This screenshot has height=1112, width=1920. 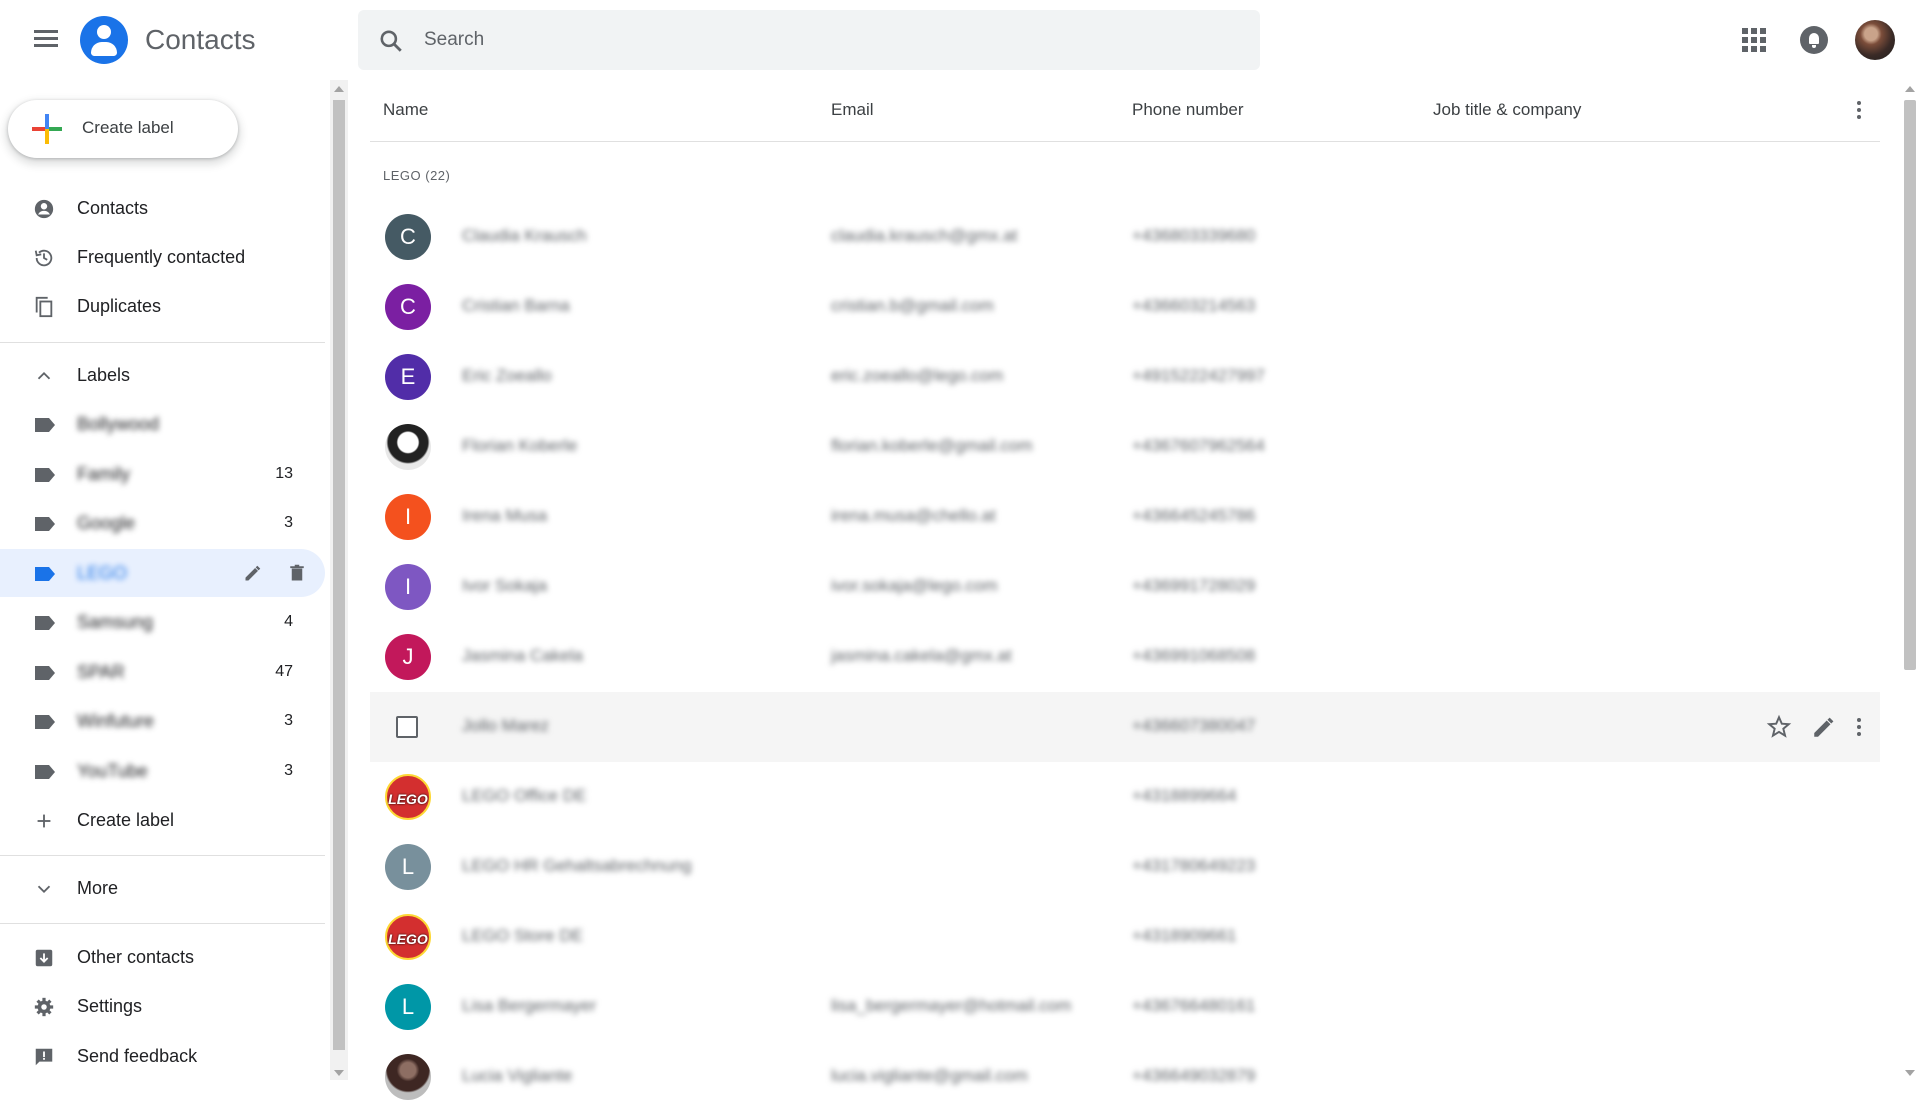 What do you see at coordinates (1125, 867) in the screenshot?
I see `contact-row: L LEGO HR Gehaltsabrechnung +431780649223` at bounding box center [1125, 867].